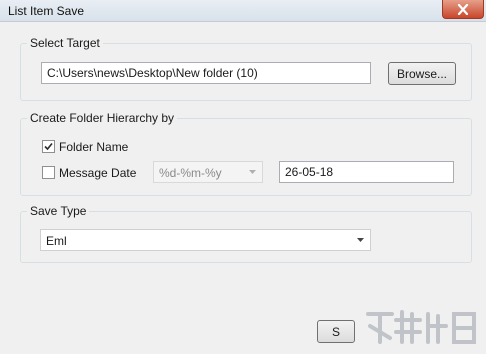  Describe the element at coordinates (336, 331) in the screenshot. I see `save-button: S` at that location.